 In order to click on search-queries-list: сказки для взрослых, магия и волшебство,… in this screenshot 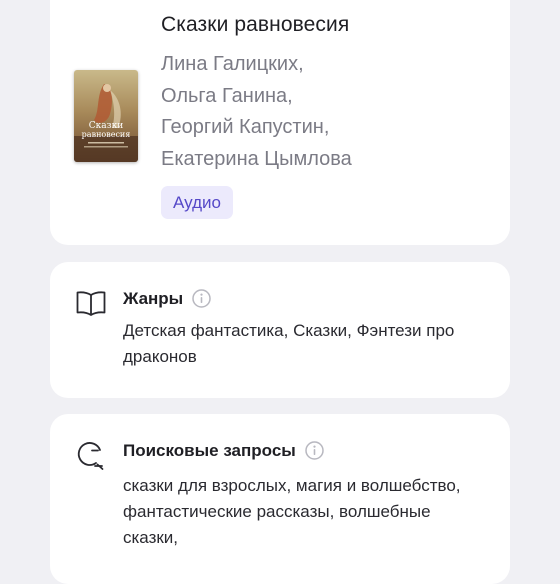, I will do `click(306, 512)`.